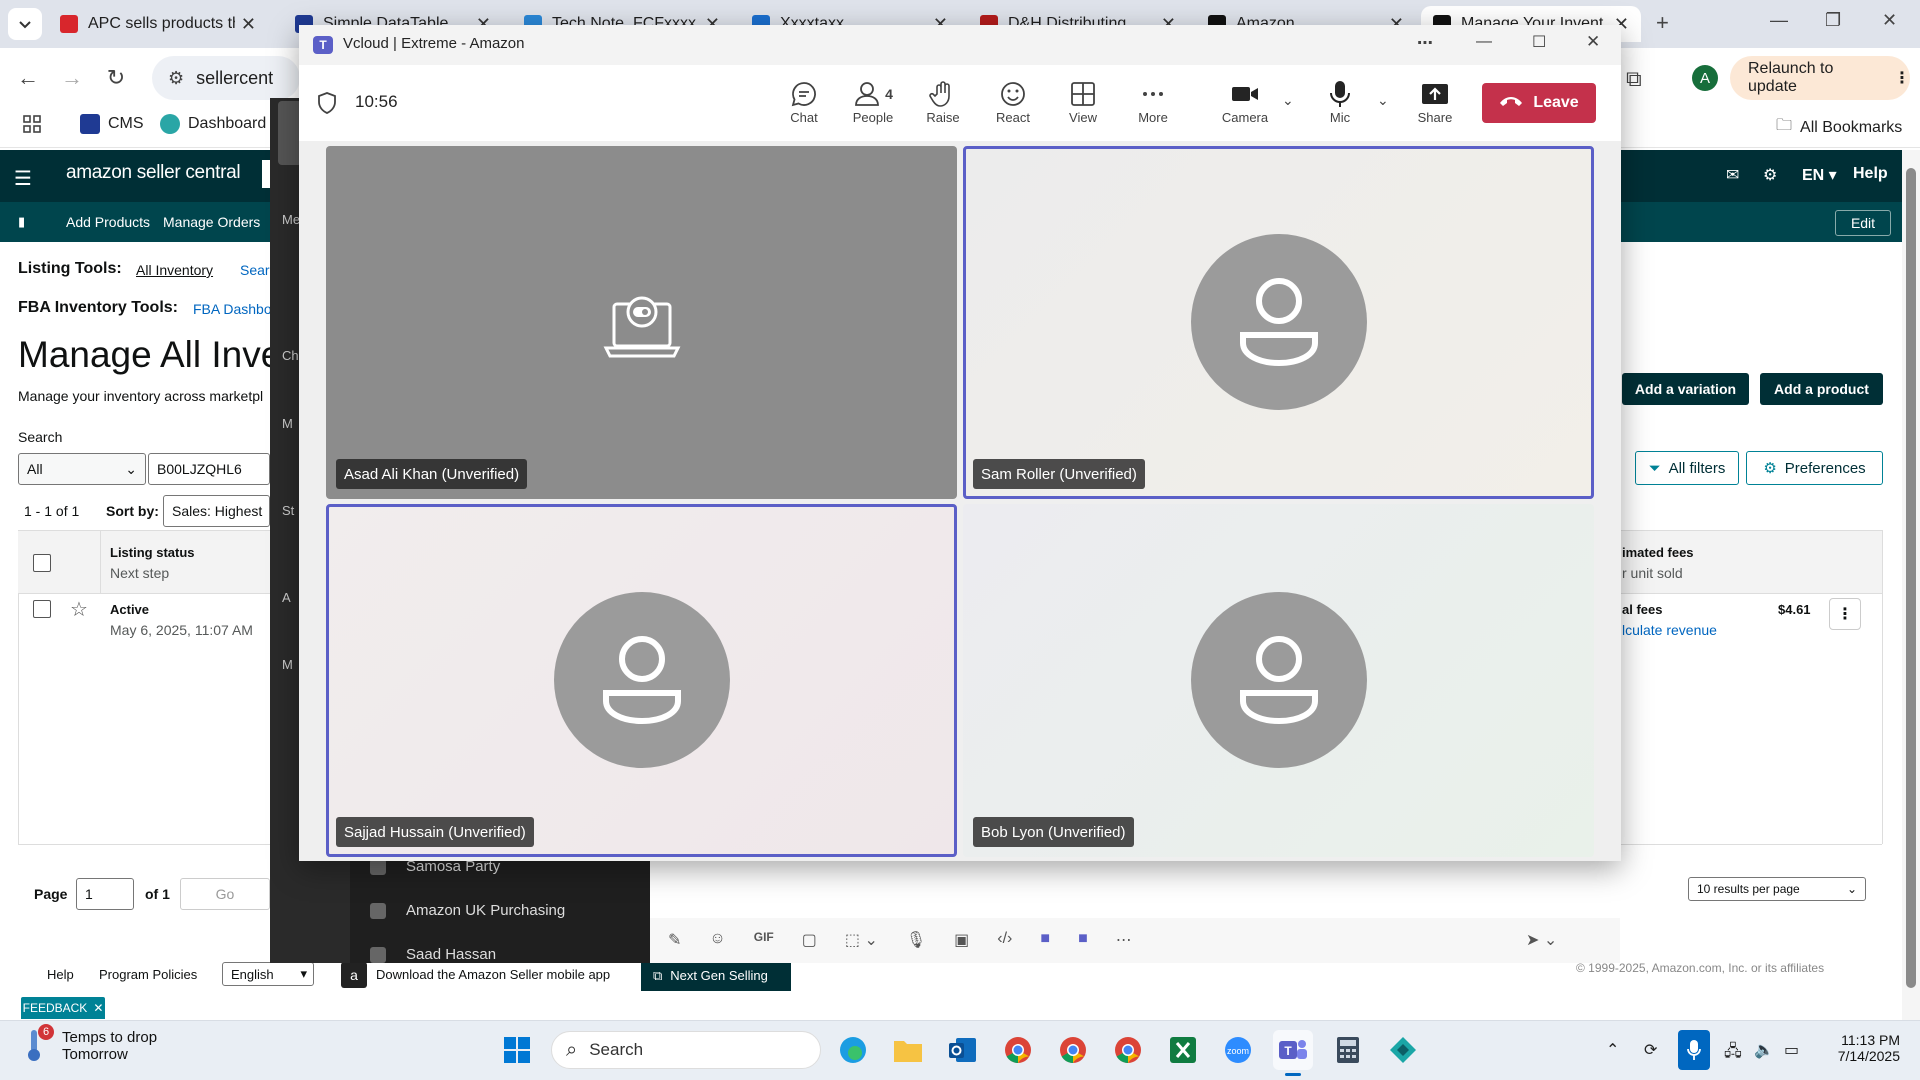  What do you see at coordinates (1539, 103) in the screenshot?
I see `leave-call-button: Leave` at bounding box center [1539, 103].